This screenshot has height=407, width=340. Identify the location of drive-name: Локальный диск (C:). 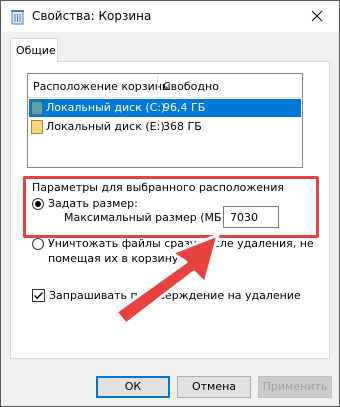
(106, 107).